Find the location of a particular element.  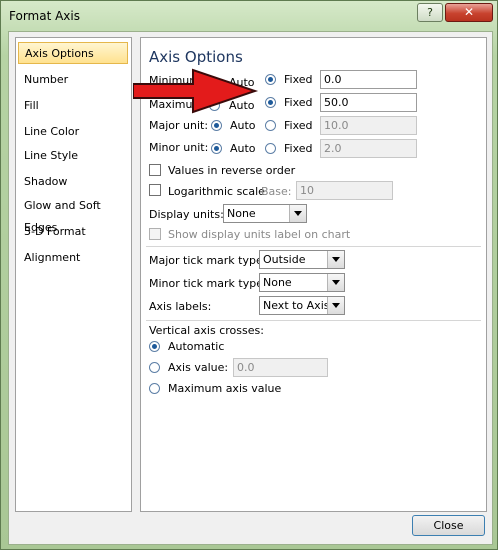

minor-tick-dropdown: None is located at coordinates (302, 282).